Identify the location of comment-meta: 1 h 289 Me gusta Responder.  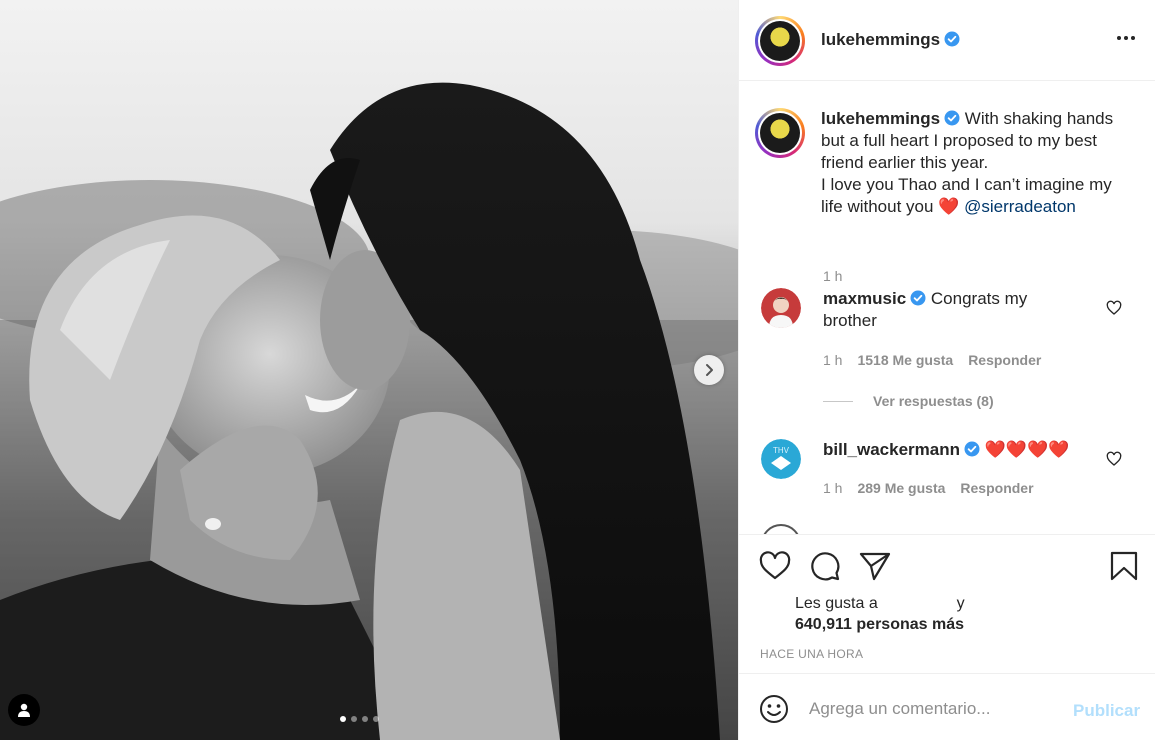
(928, 488).